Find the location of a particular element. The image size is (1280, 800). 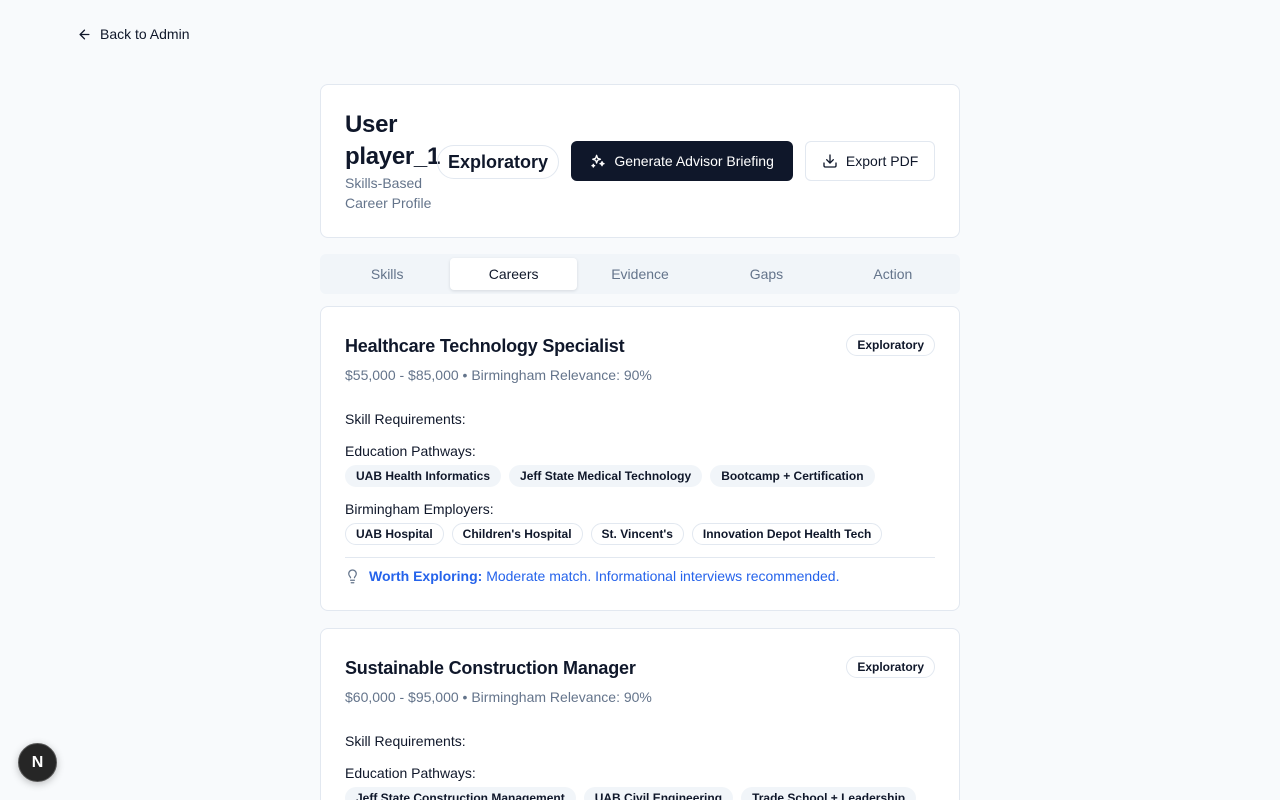

divider is located at coordinates (640, 557).